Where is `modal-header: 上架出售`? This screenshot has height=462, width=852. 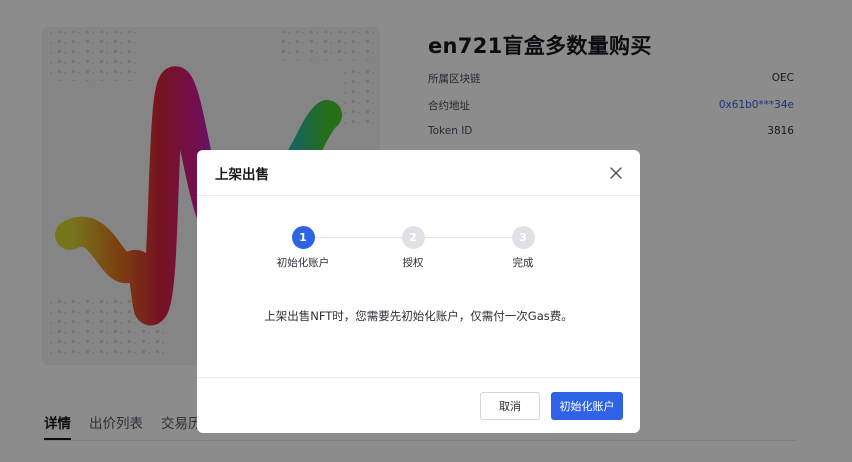
modal-header: 上架出售 is located at coordinates (418, 173).